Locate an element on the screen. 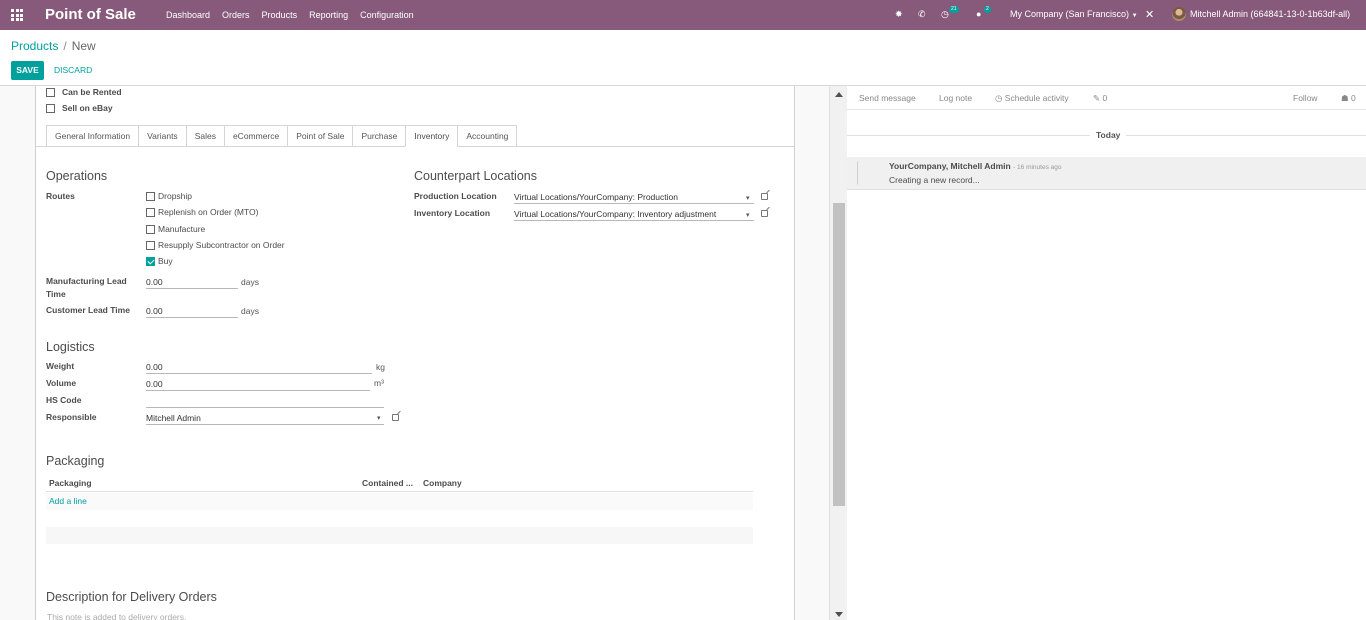 The width and height of the screenshot is (1366, 620). tab-inventory: Inventory is located at coordinates (431, 136).